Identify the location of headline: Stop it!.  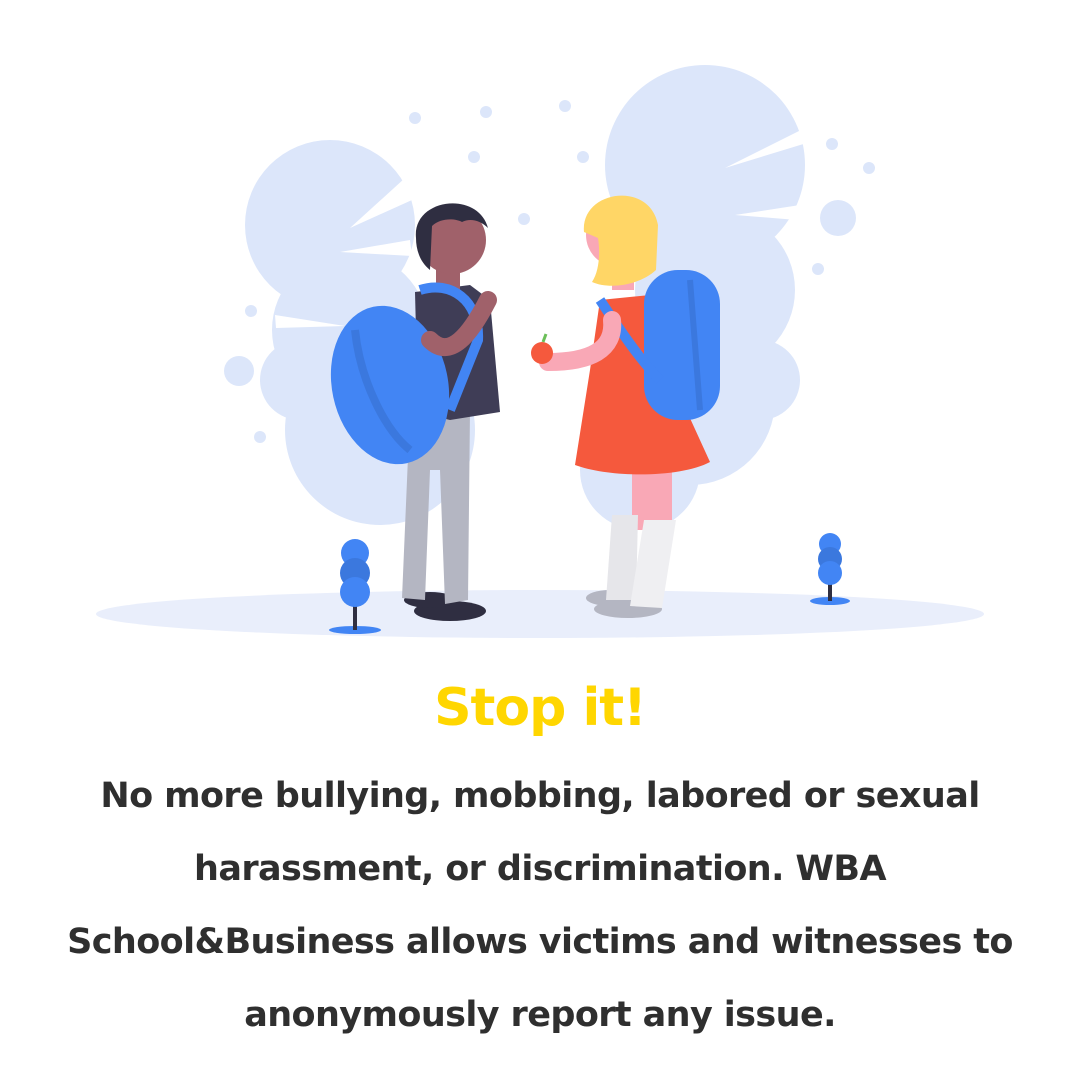
(540, 708).